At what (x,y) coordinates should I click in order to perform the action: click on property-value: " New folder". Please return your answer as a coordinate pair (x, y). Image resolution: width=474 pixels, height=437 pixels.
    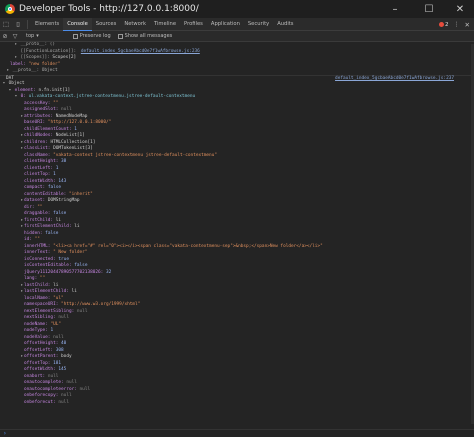
    Looking at the image, I should click on (70, 252).